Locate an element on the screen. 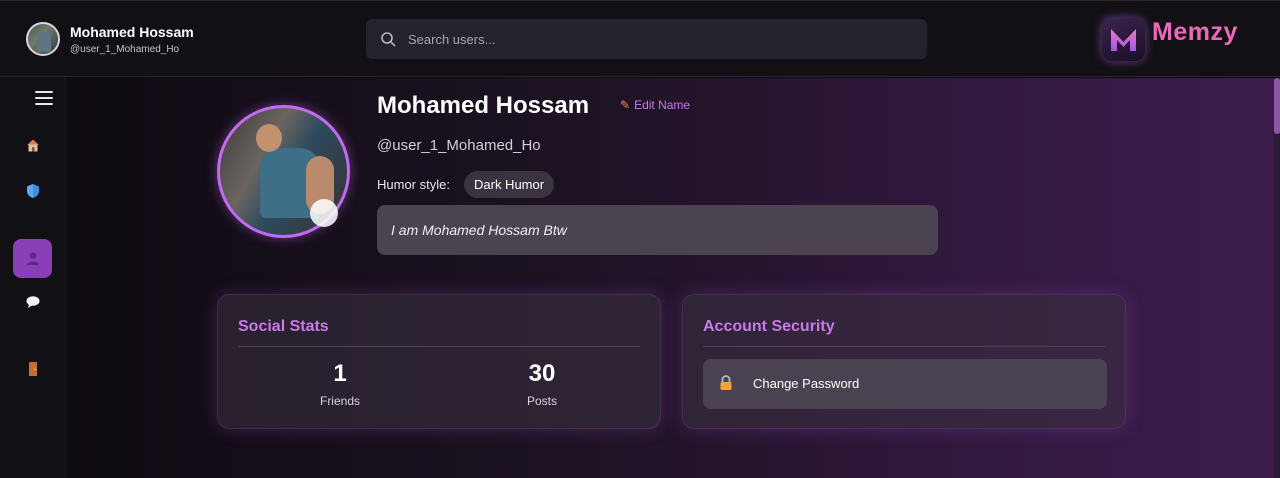  account-security-card: Account Security Change Password is located at coordinates (904, 361).